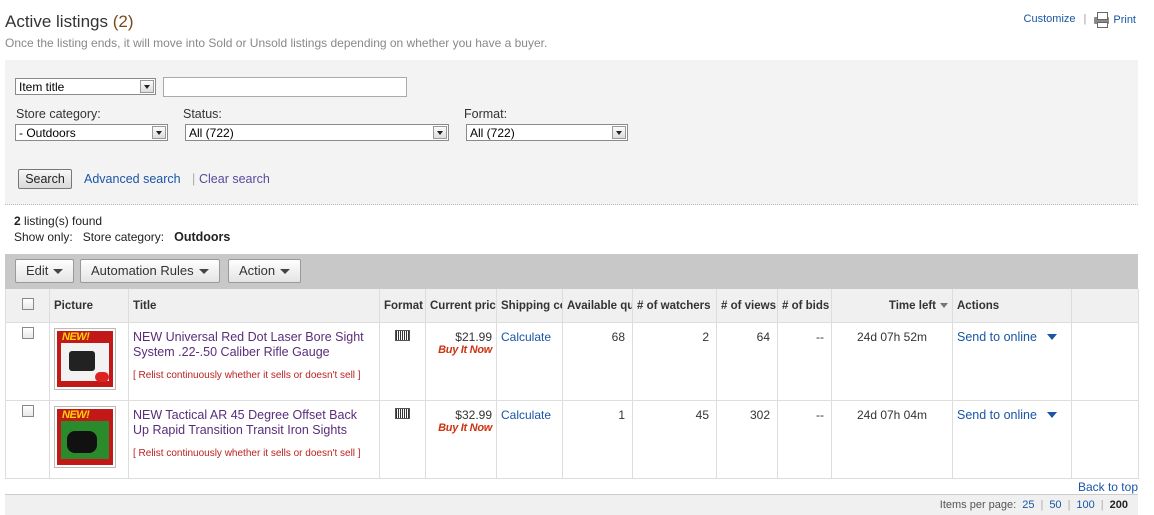 This screenshot has height=515, width=1154. What do you see at coordinates (461, 306) in the screenshot?
I see `col-current-price: Current price` at bounding box center [461, 306].